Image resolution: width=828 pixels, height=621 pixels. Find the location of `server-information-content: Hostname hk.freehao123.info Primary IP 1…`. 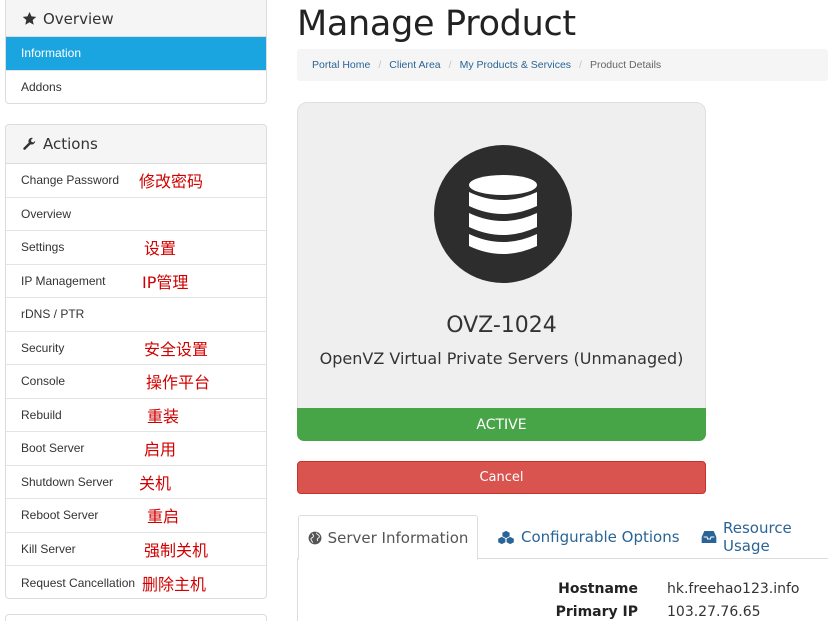

server-information-content: Hostname hk.freehao123.info Primary IP 1… is located at coordinates (562, 590).